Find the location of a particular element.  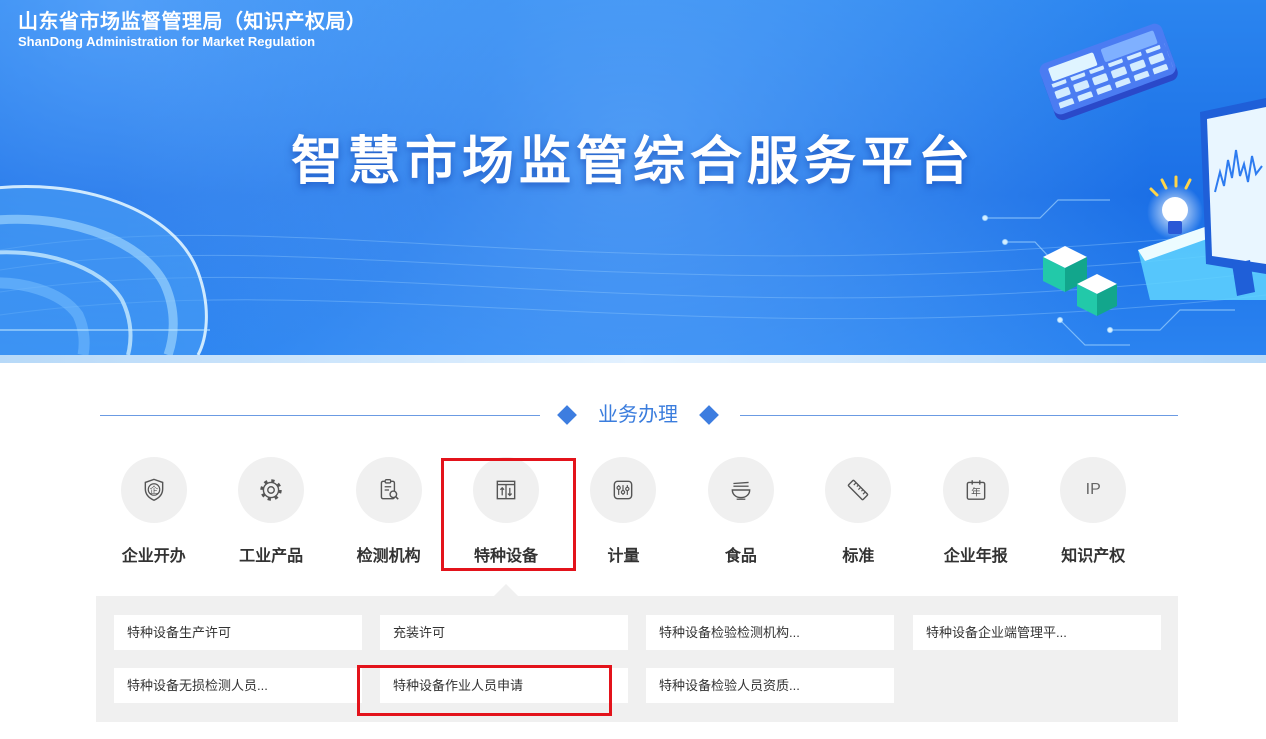

category-industrial-products: 工业产品 is located at coordinates (270, 514).